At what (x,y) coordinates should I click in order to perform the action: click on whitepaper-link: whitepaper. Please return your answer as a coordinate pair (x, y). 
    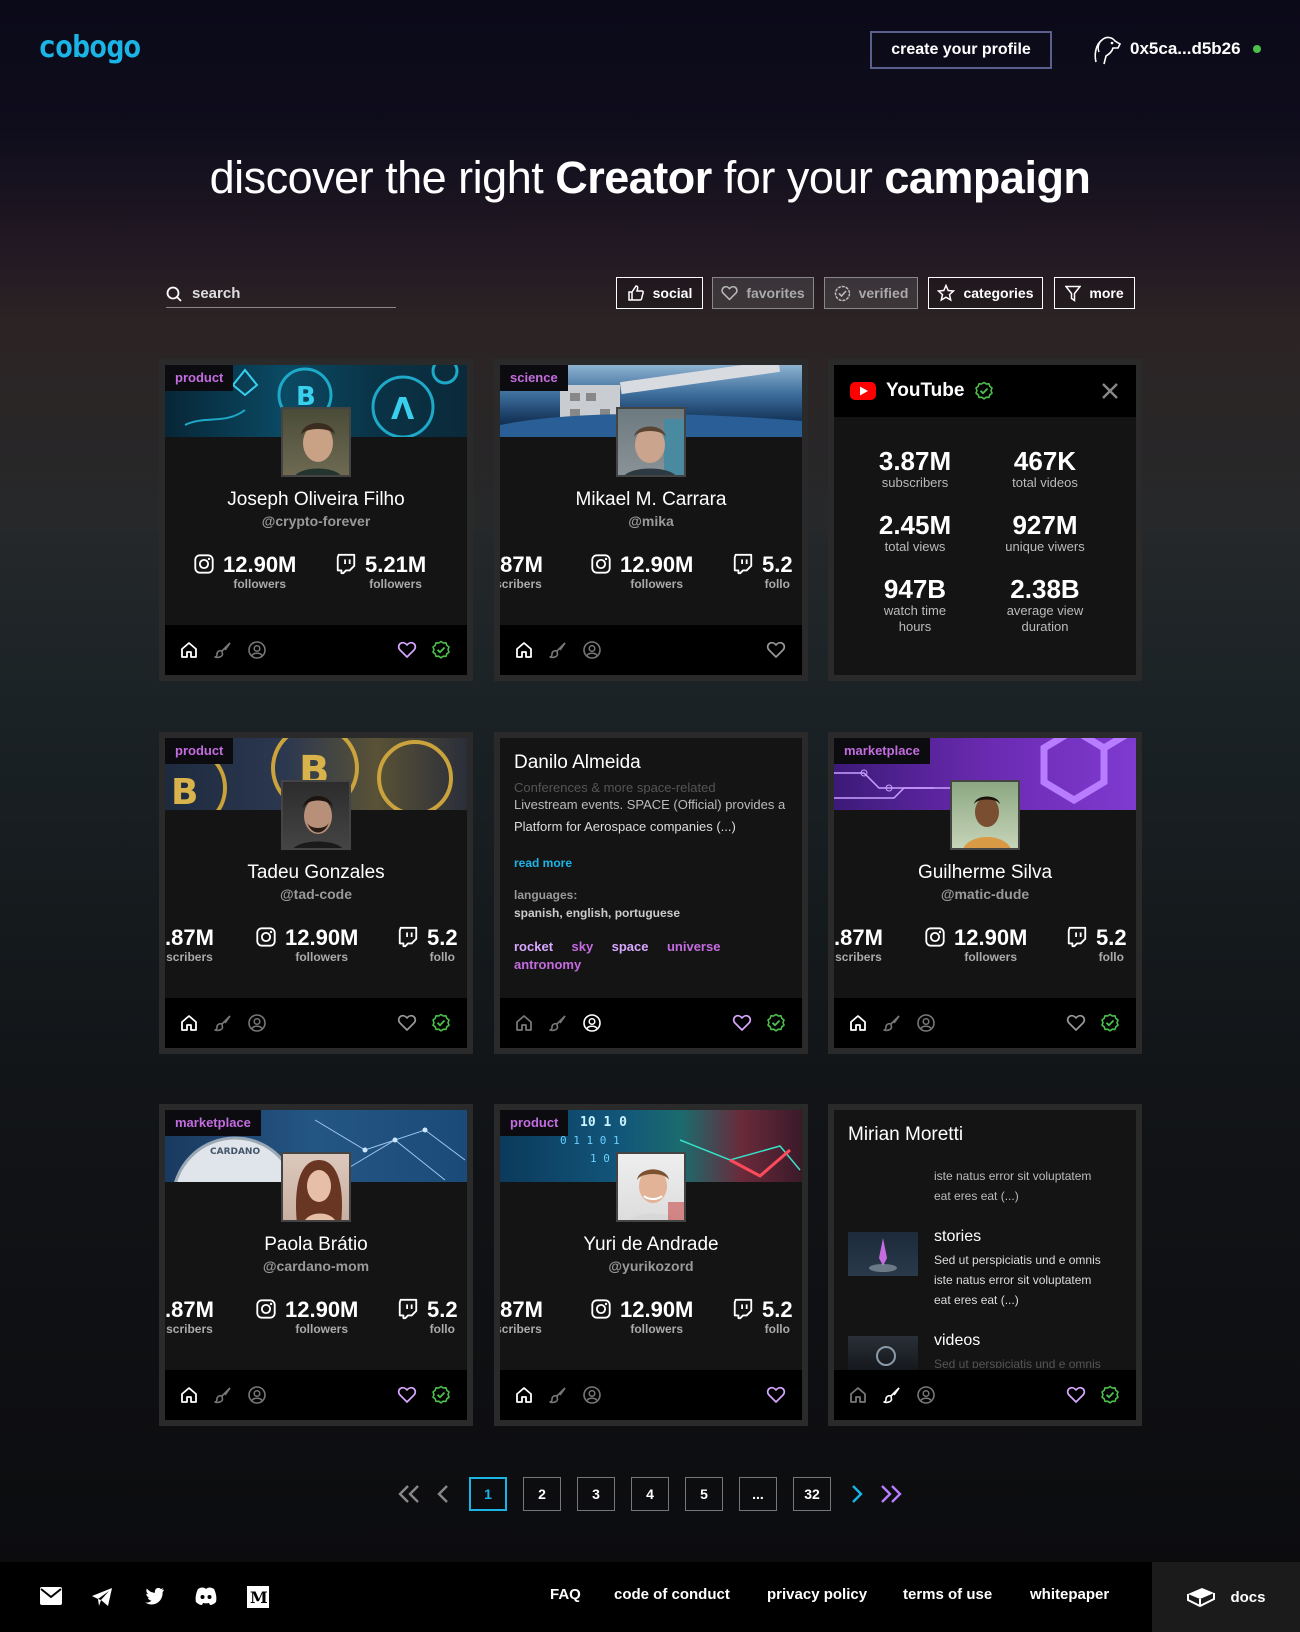
    Looking at the image, I should click on (1069, 1594).